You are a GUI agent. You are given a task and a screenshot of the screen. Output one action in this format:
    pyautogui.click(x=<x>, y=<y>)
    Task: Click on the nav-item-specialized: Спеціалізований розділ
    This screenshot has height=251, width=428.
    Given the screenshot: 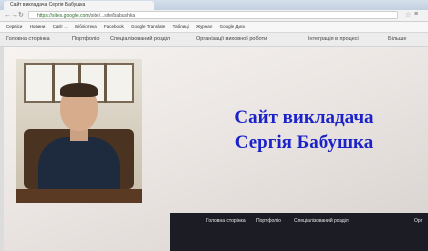 What is the action you would take?
    pyautogui.click(x=140, y=39)
    